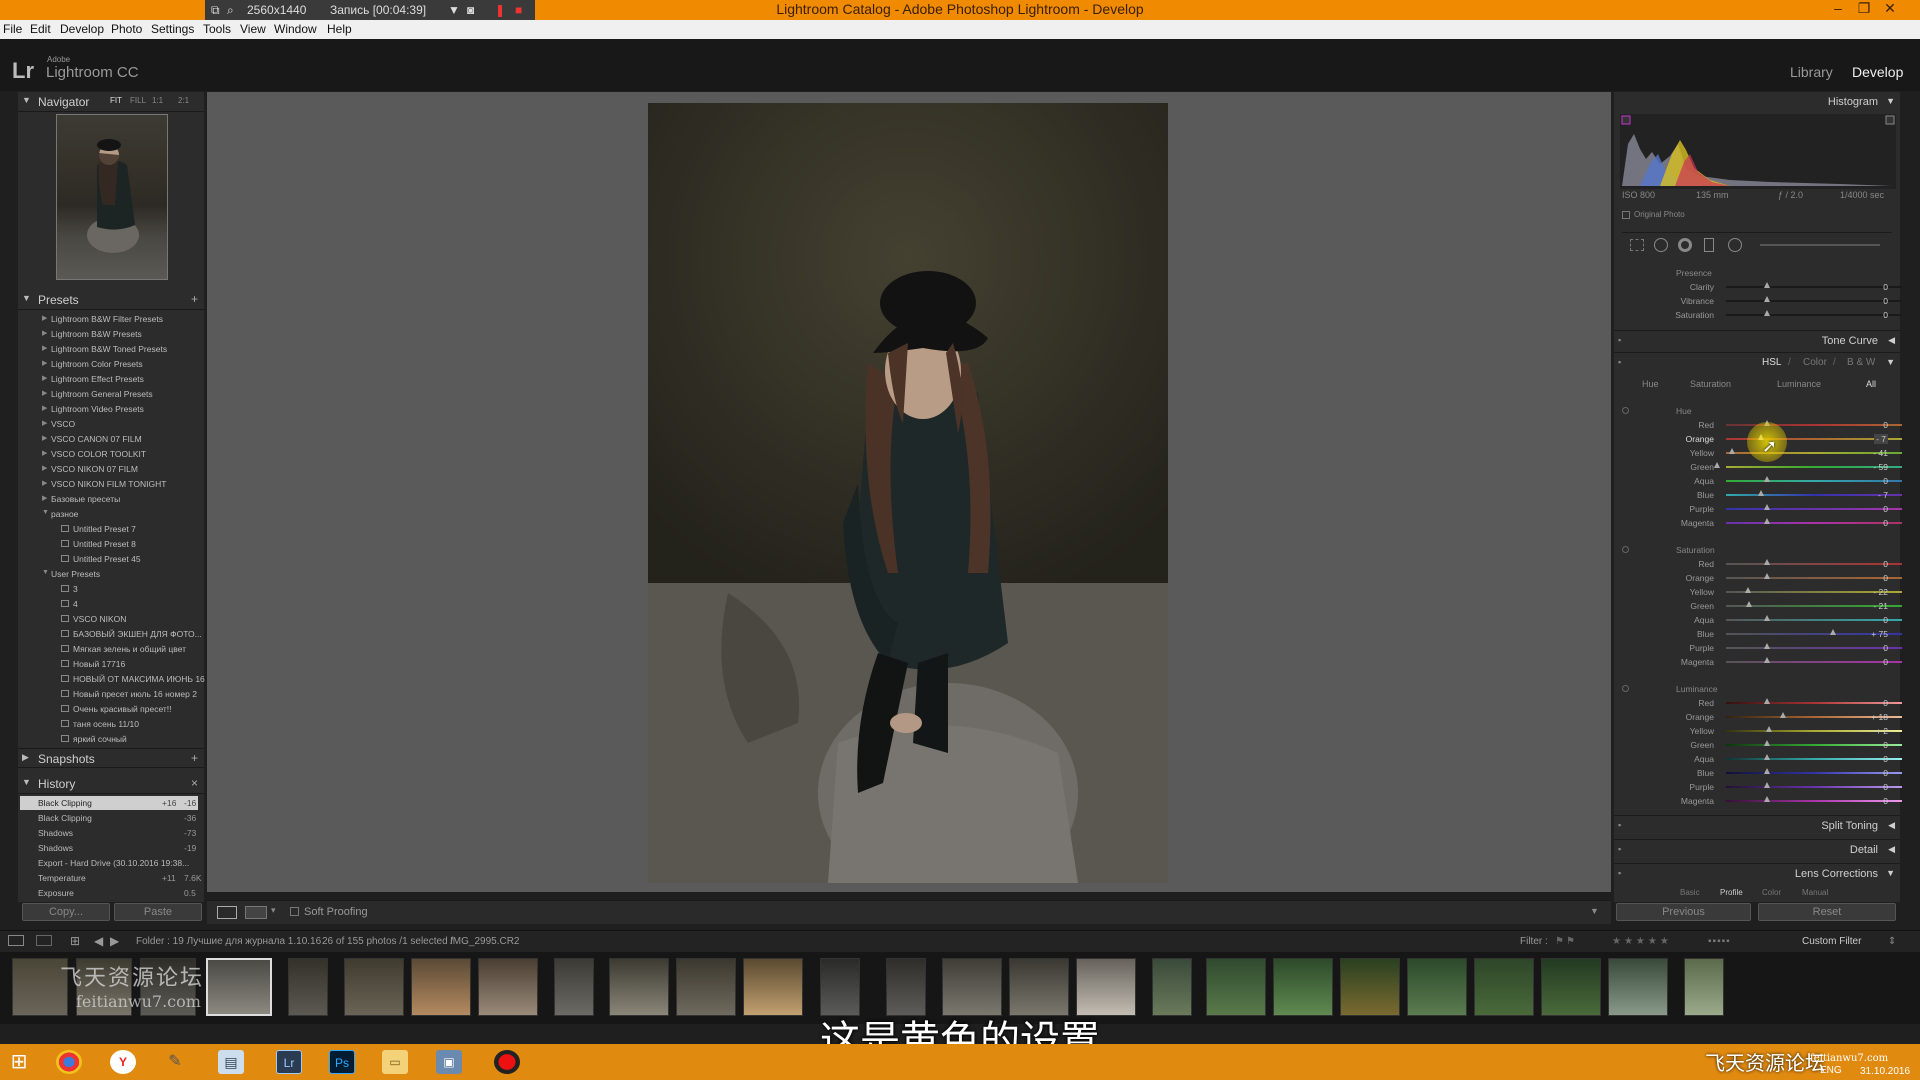 The height and width of the screenshot is (1080, 1920). What do you see at coordinates (295, 29) in the screenshot?
I see `menu-window: Window` at bounding box center [295, 29].